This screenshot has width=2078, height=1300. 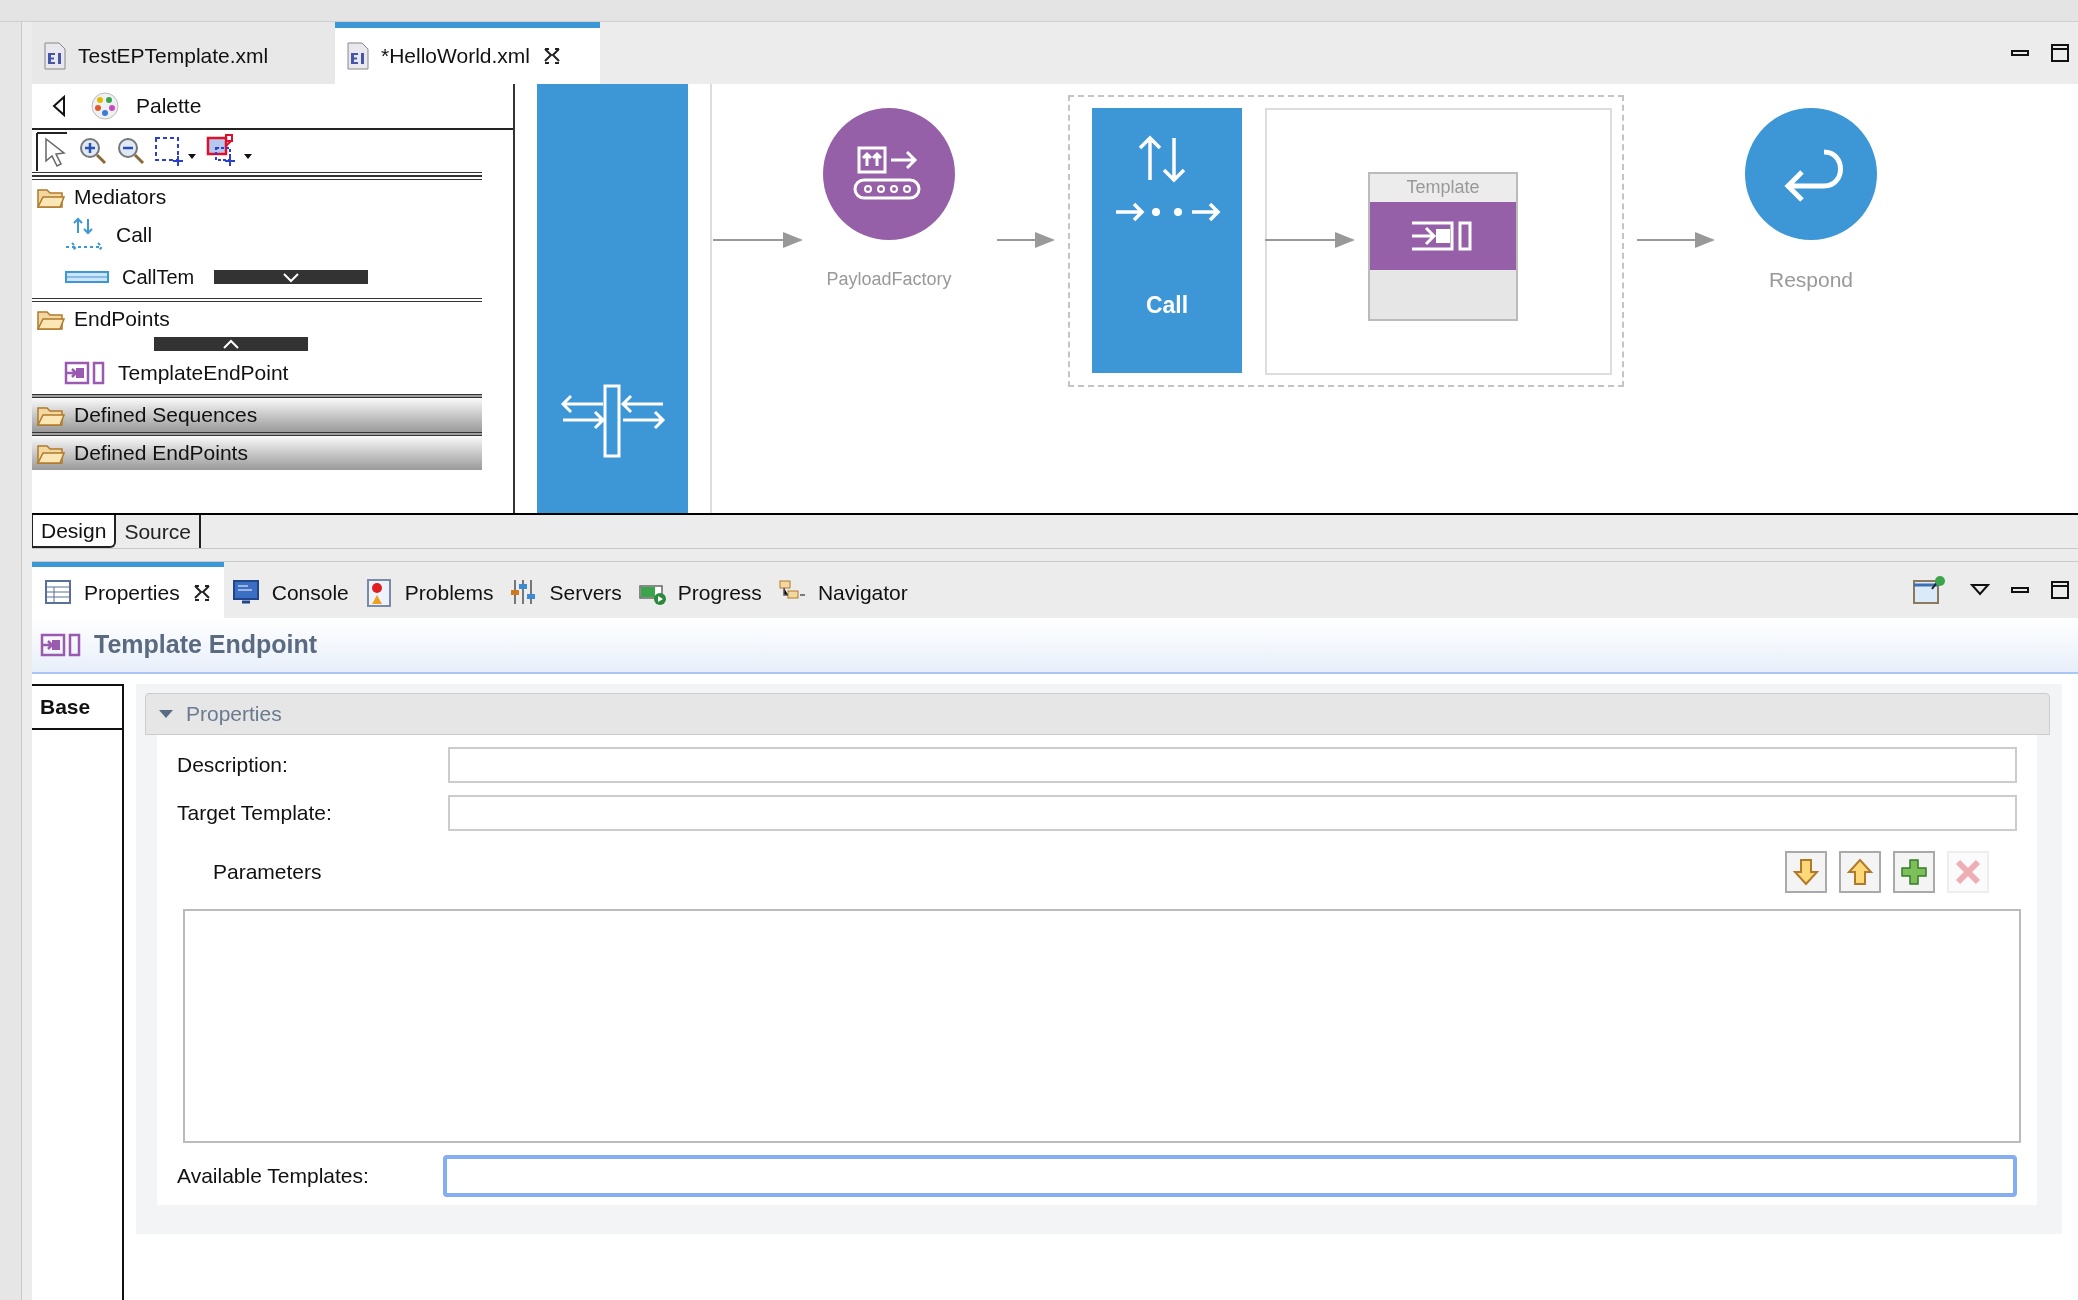 I want to click on properties-title: Template Endpoint, so click(x=206, y=645).